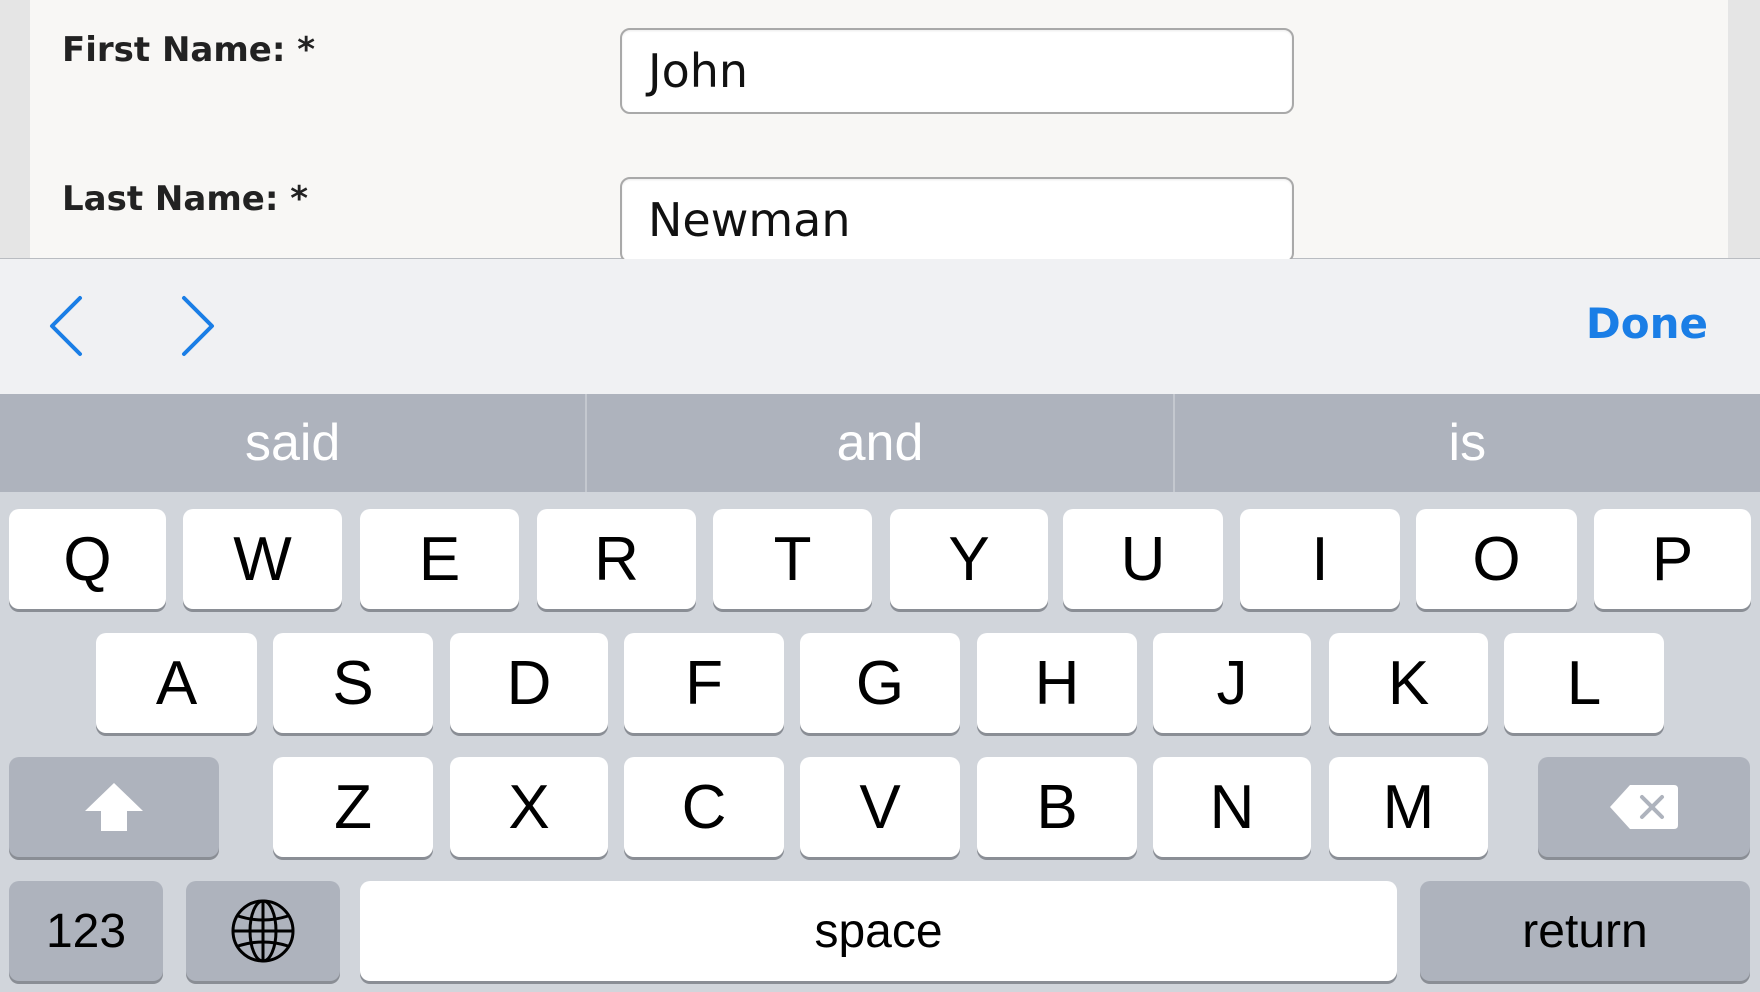 The width and height of the screenshot is (1760, 992). Describe the element at coordinates (1320, 559) in the screenshot. I see `key-i: I` at that location.